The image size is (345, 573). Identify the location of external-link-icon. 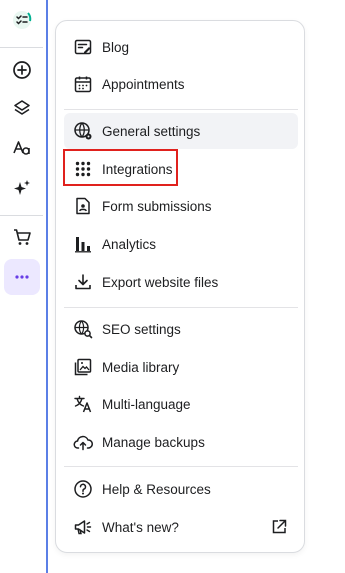
(279, 526).